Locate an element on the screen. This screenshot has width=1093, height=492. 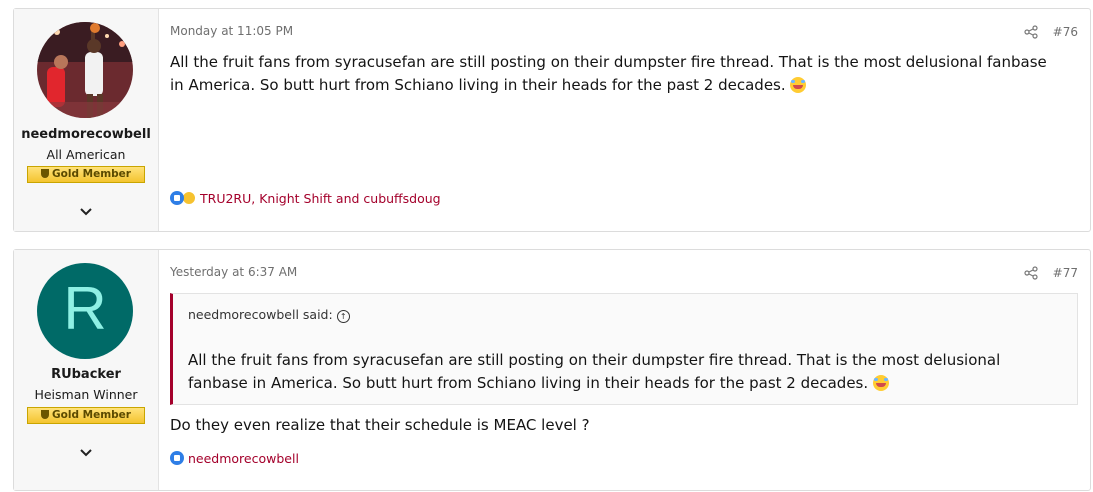
post-number: #77 is located at coordinates (1065, 273).